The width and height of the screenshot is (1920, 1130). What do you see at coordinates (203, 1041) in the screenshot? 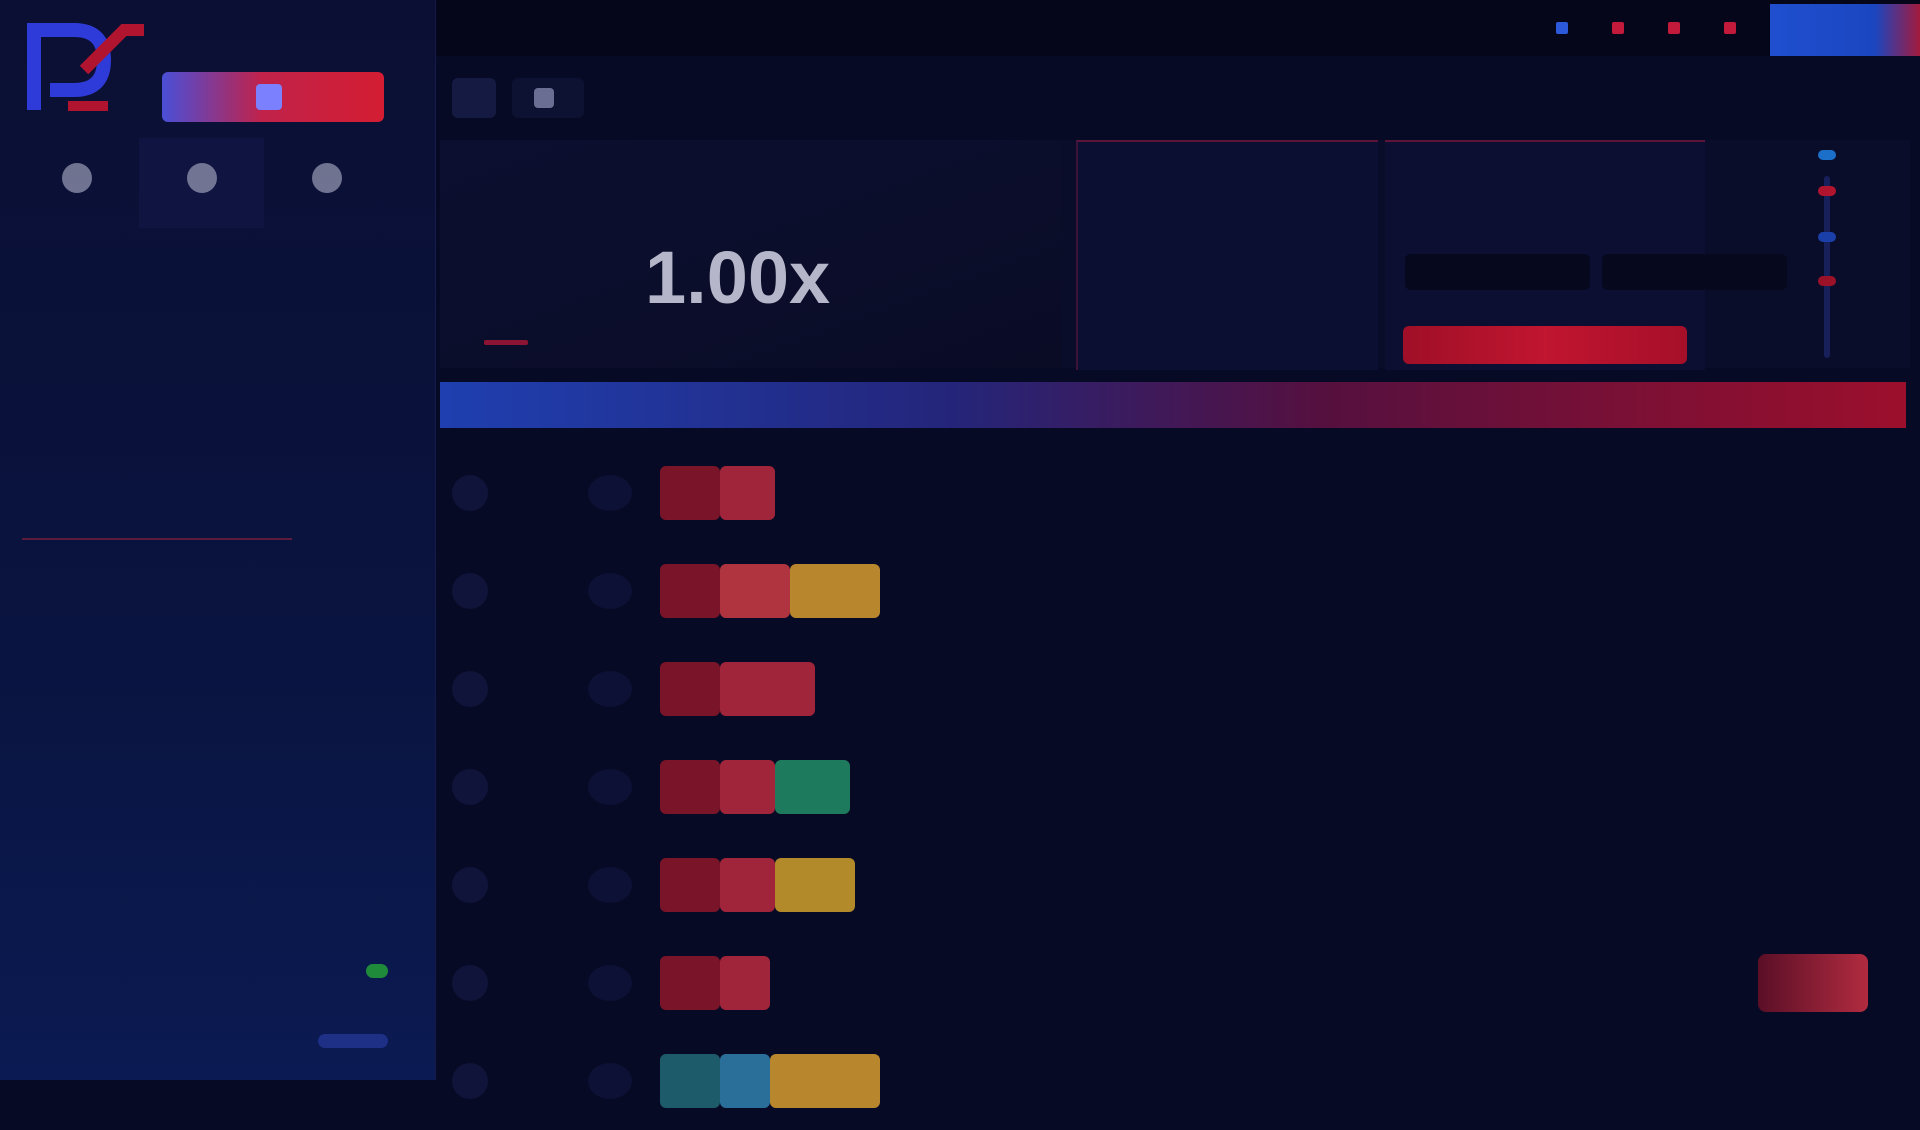
I see `sidebar-footer-language` at bounding box center [203, 1041].